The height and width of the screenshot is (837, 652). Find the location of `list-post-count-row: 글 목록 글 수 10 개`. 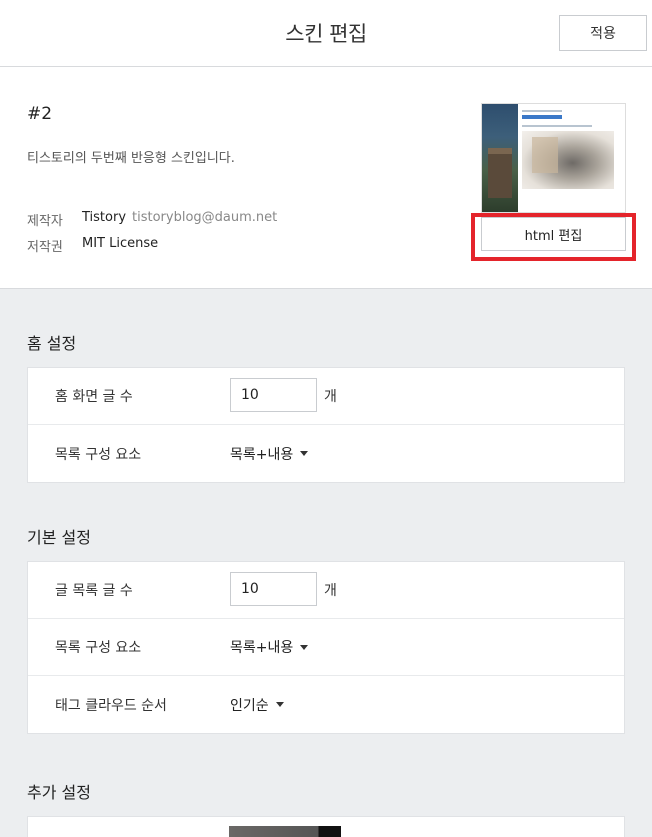

list-post-count-row: 글 목록 글 수 10 개 is located at coordinates (326, 590).